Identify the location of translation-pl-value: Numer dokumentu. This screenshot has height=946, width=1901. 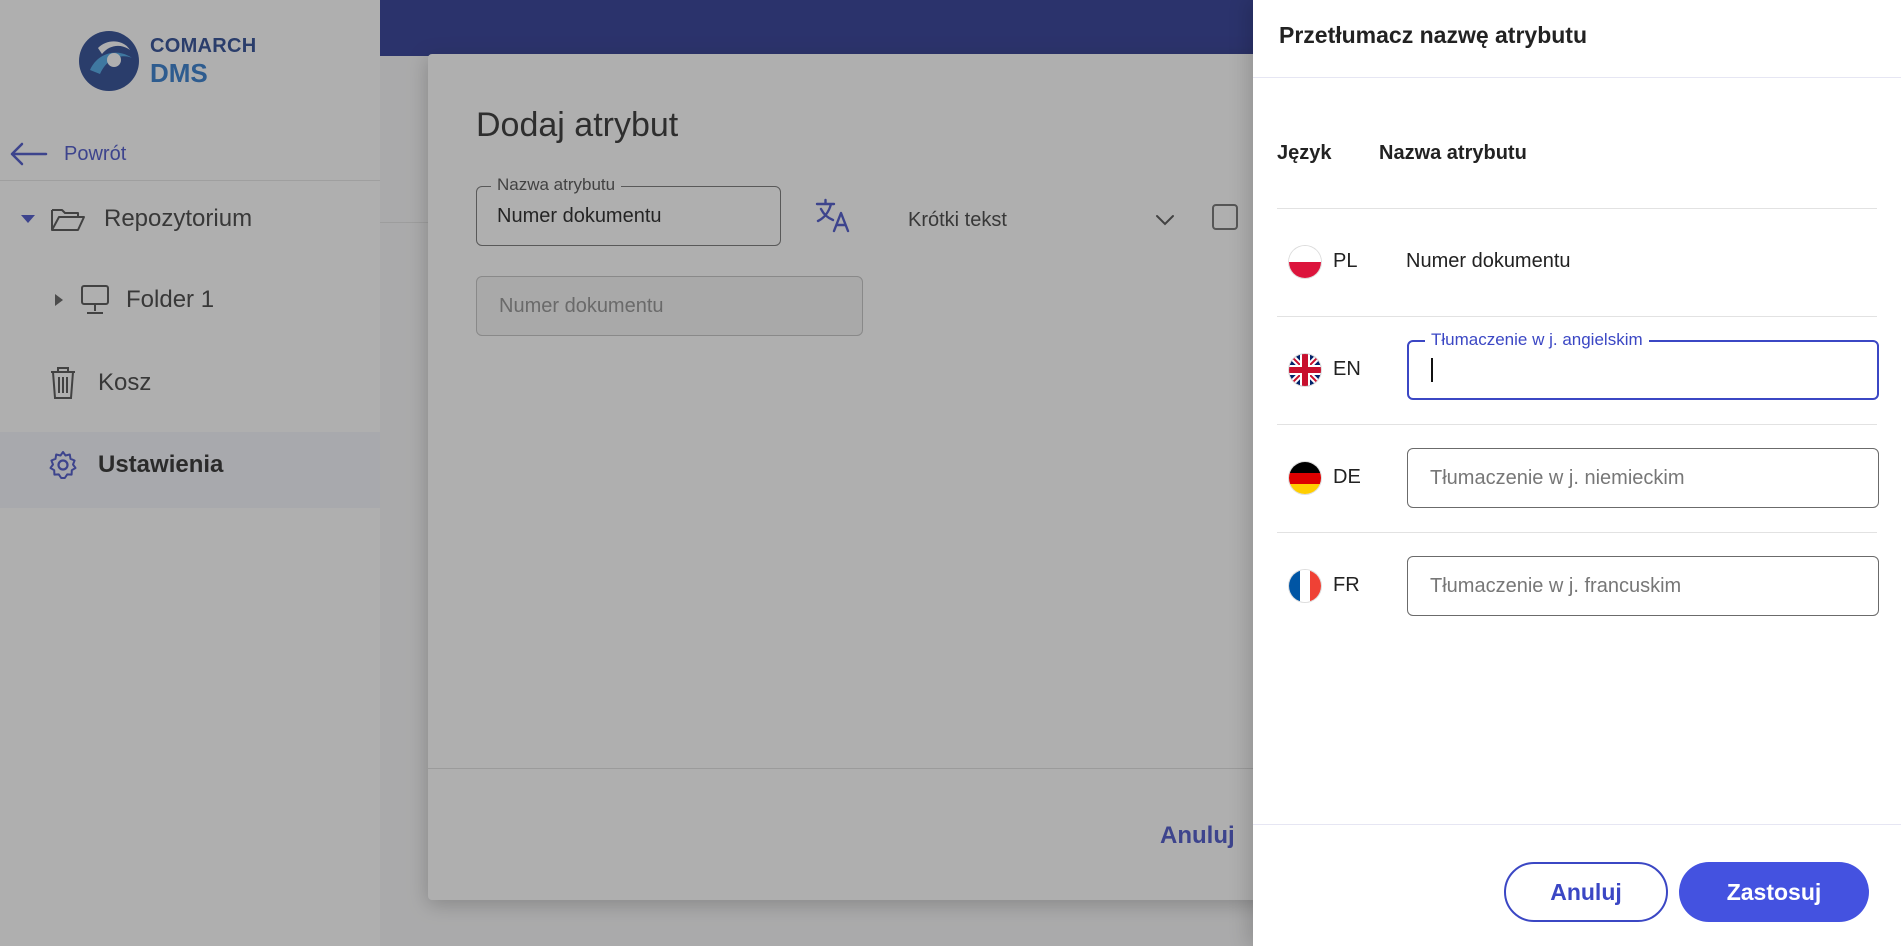
(1488, 261).